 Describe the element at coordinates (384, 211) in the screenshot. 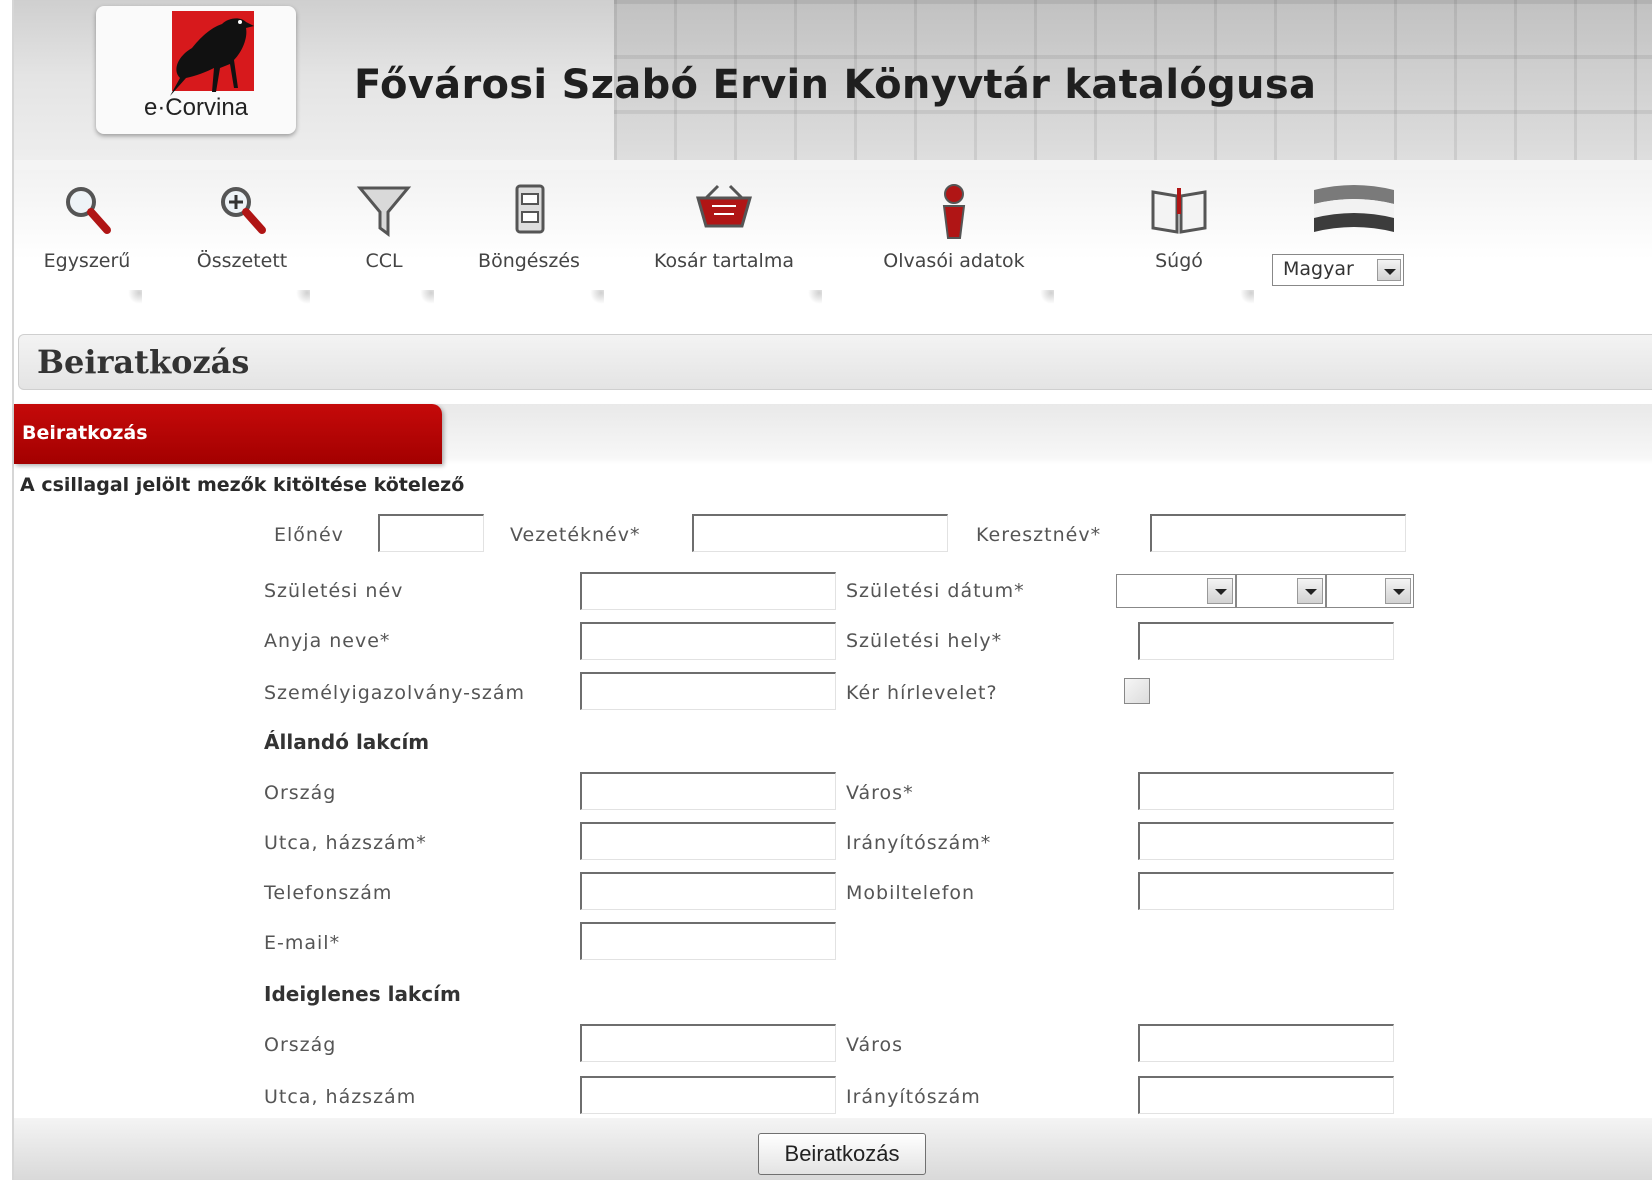

I see `funnel-icon` at that location.